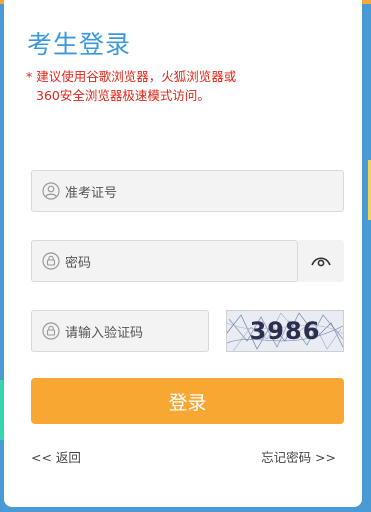  I want to click on exam-id-placeholder: 准考证号, so click(91, 193).